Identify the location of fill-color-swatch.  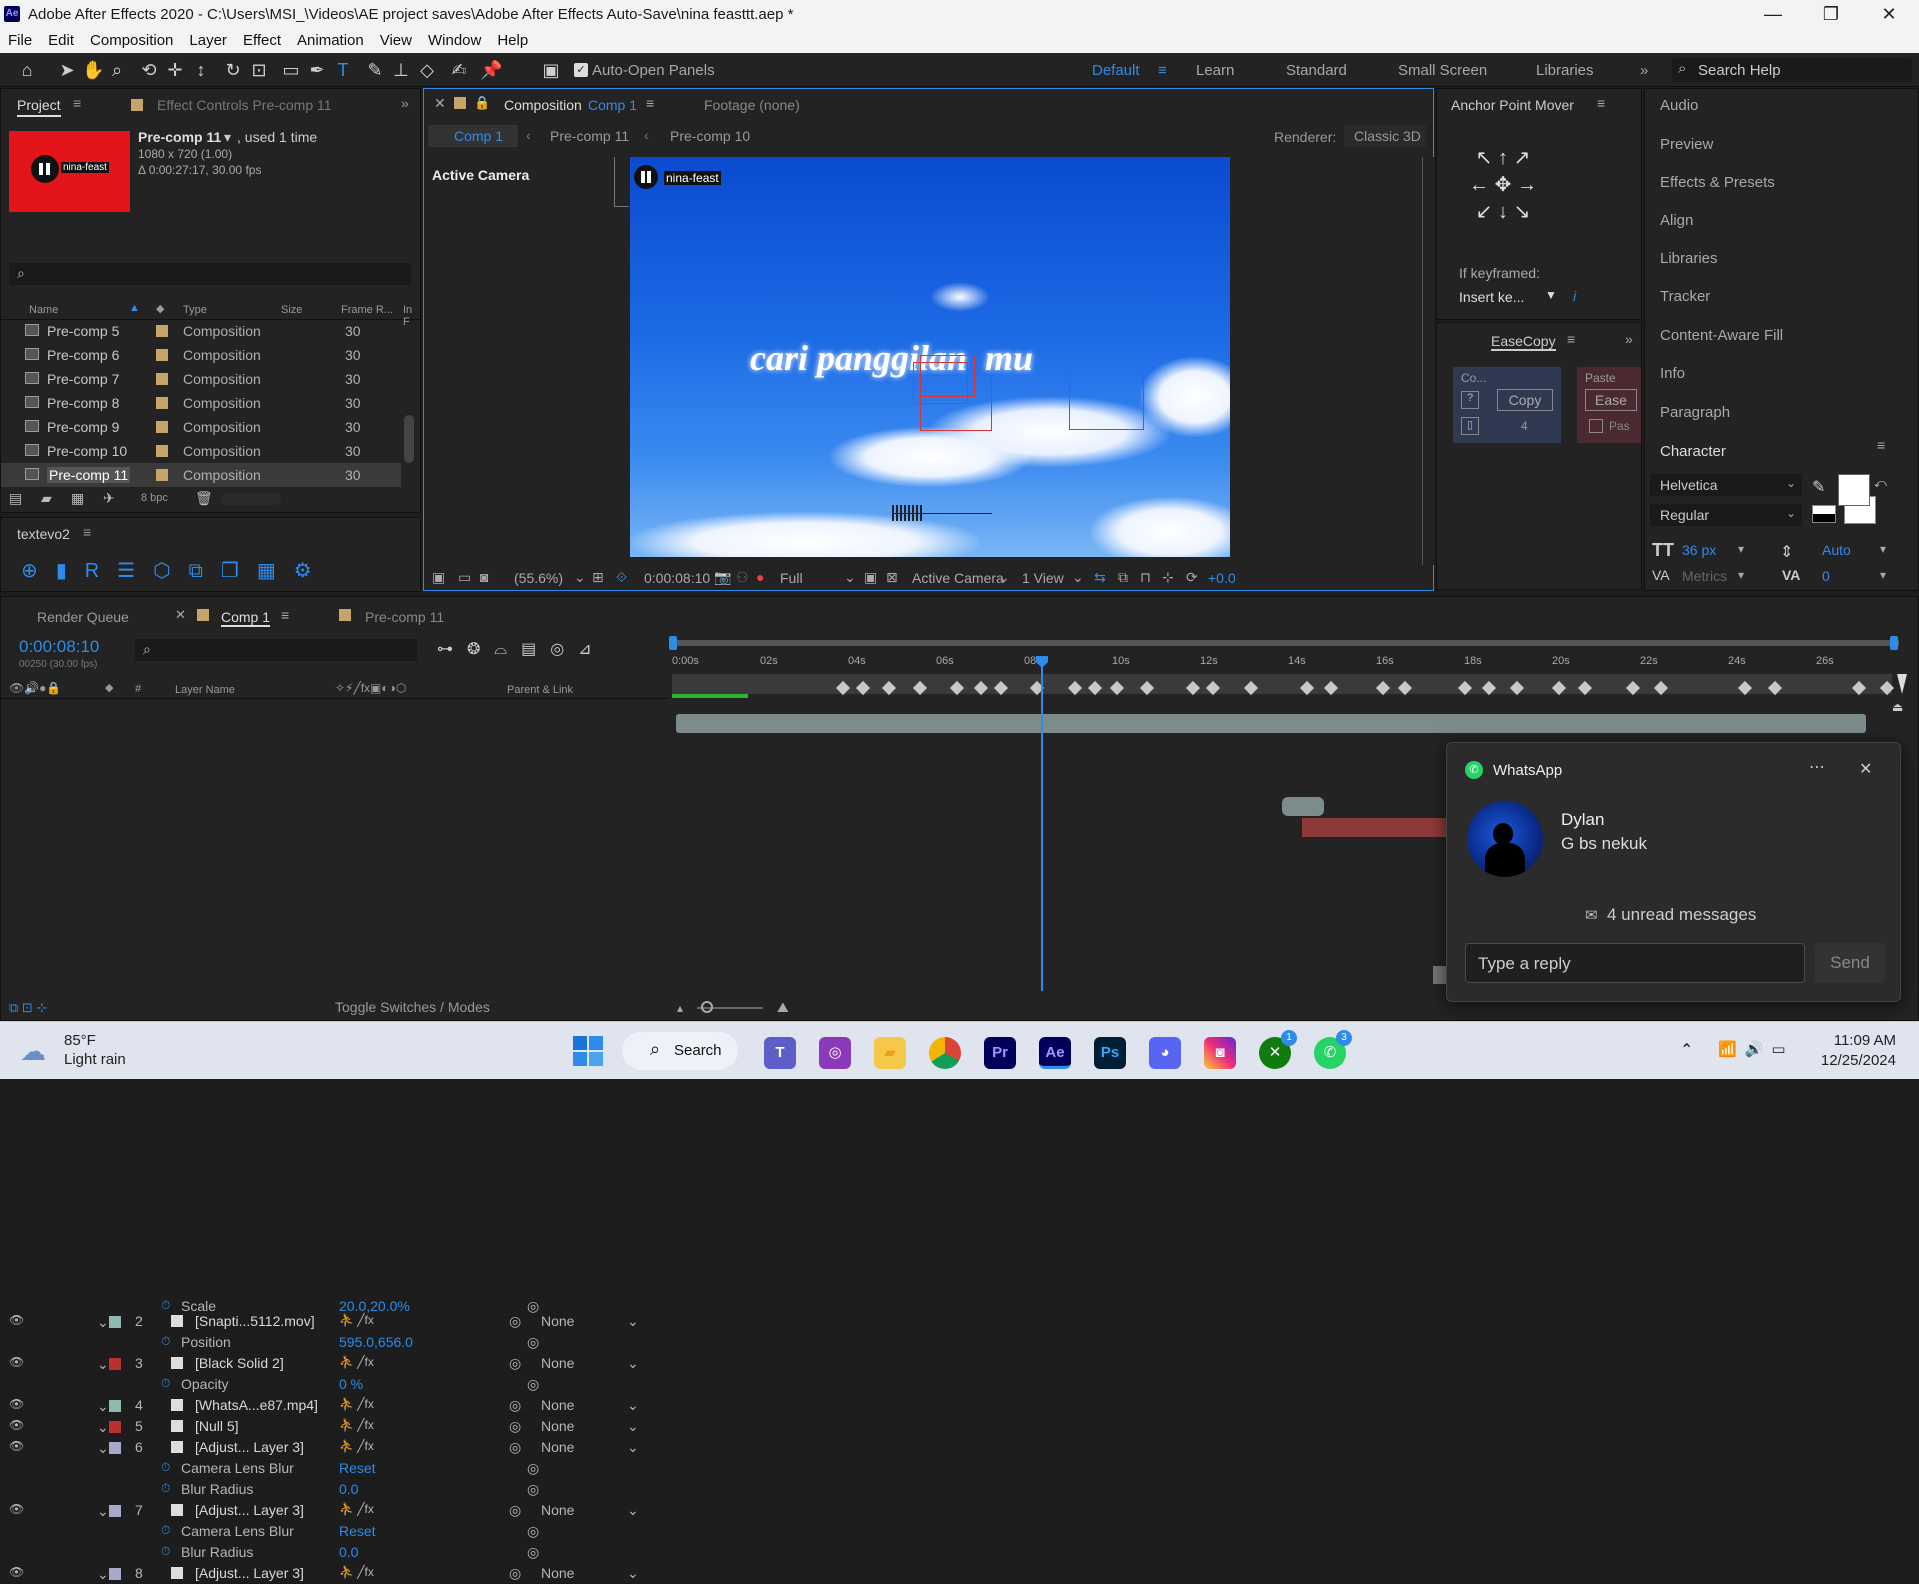
(1854, 490).